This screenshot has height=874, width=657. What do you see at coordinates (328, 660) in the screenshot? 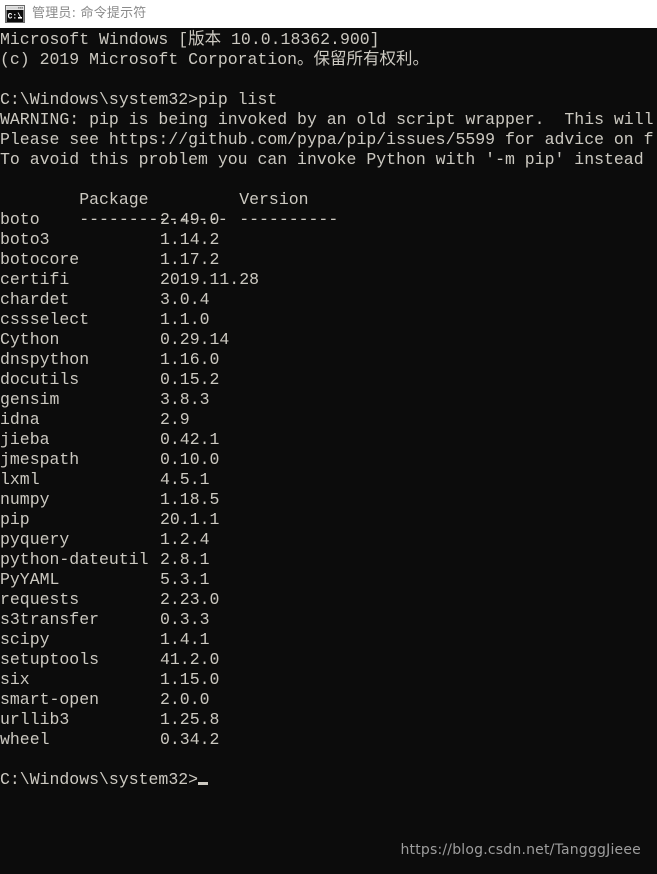
I see `table-row: setuptools 41.2.0` at bounding box center [328, 660].